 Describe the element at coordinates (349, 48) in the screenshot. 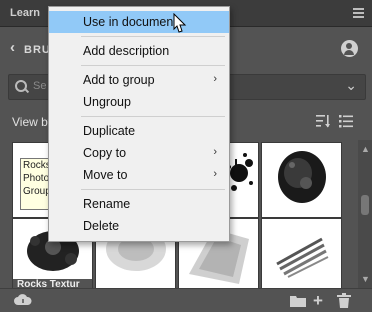

I see `user-account-icon` at that location.